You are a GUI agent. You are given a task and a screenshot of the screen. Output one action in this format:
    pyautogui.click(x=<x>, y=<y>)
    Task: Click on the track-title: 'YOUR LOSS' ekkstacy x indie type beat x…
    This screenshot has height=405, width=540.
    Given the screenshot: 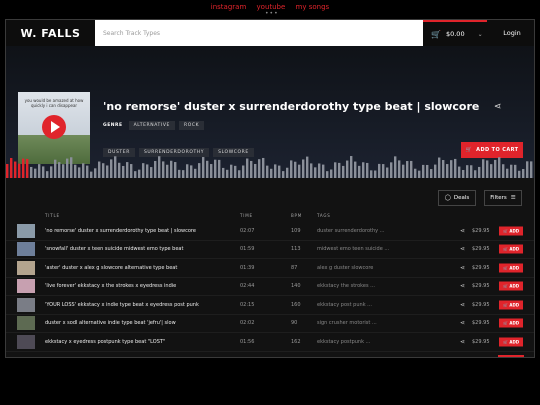 What is the action you would take?
    pyautogui.click(x=122, y=305)
    